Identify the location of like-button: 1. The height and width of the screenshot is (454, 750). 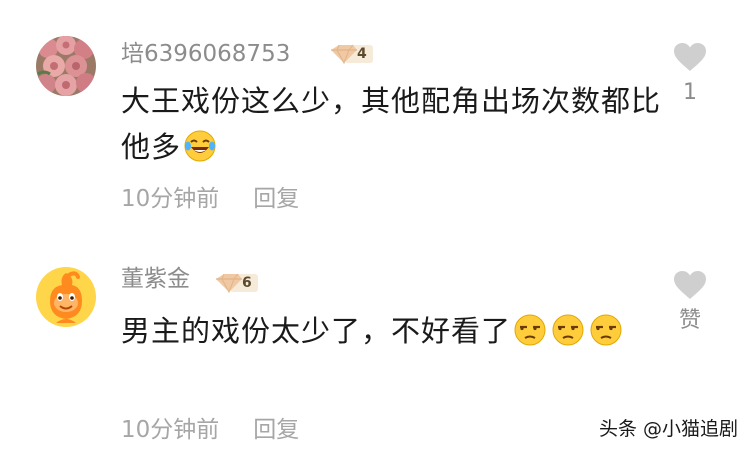
(690, 74).